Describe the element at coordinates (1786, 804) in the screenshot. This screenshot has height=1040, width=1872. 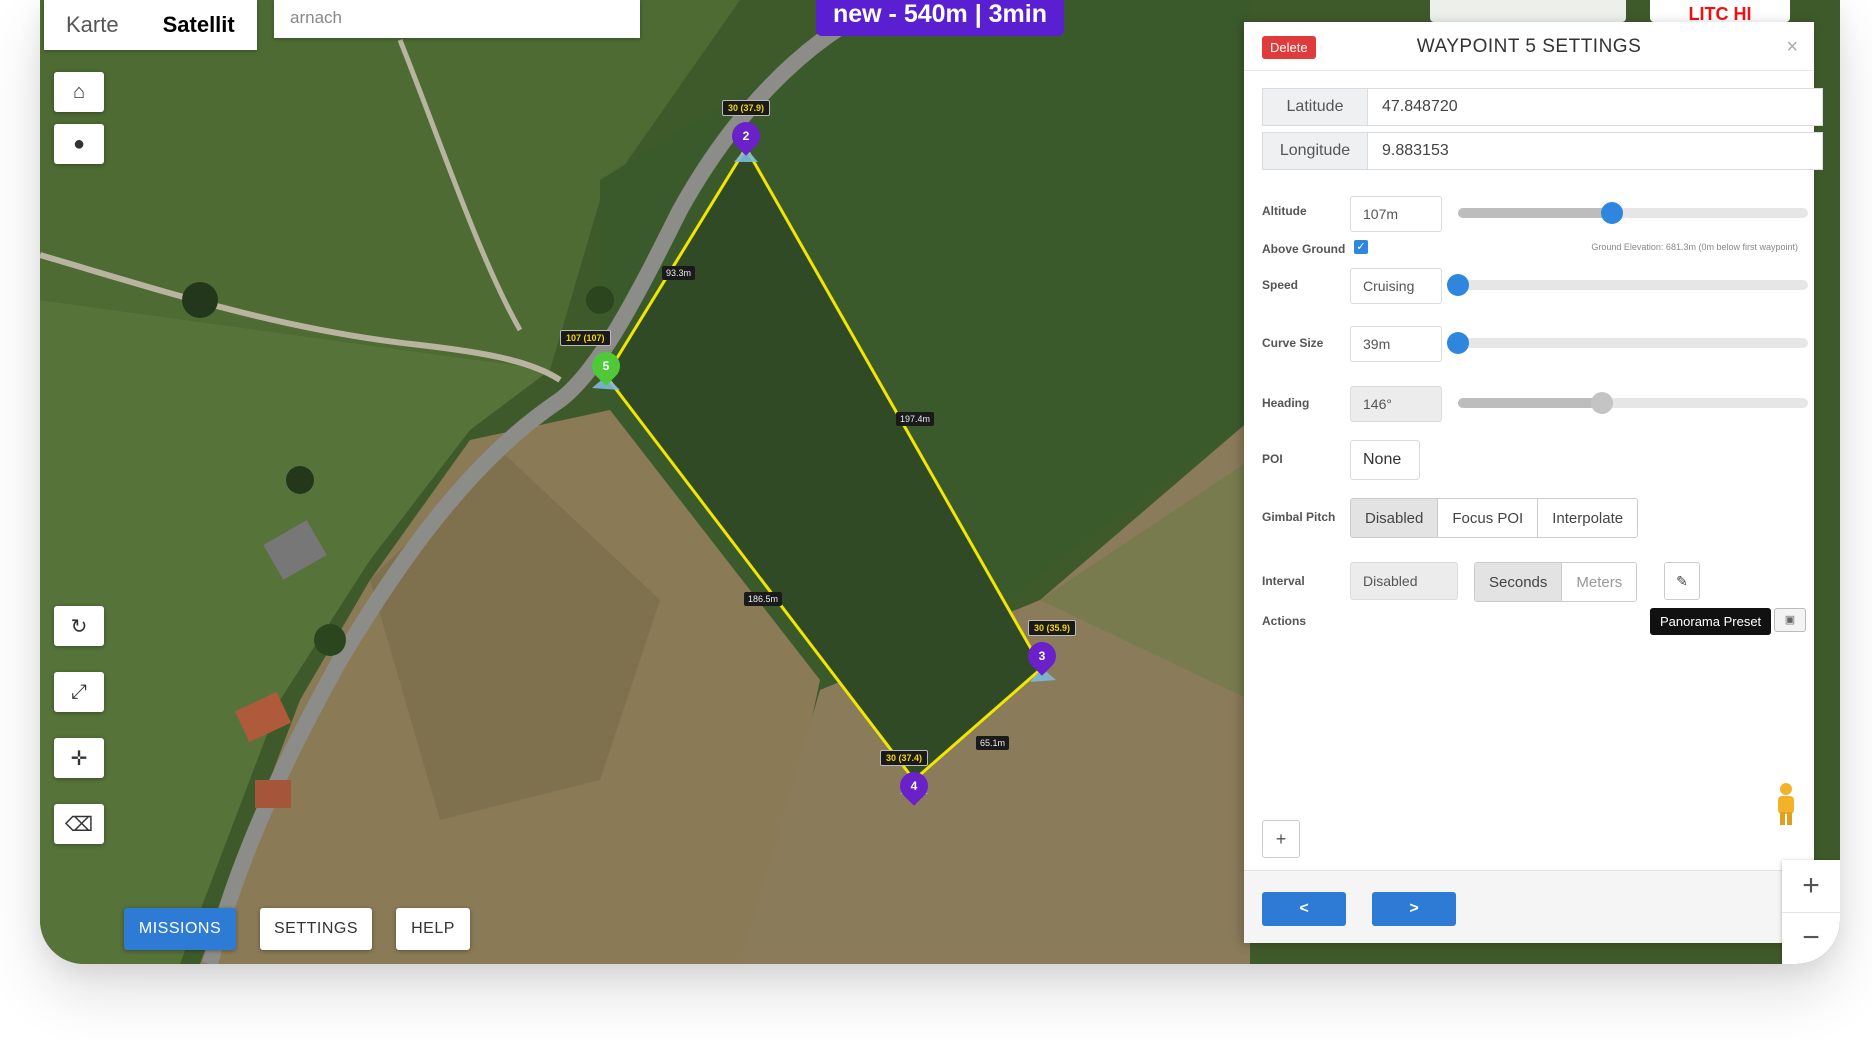
I see `pegman-icon` at that location.